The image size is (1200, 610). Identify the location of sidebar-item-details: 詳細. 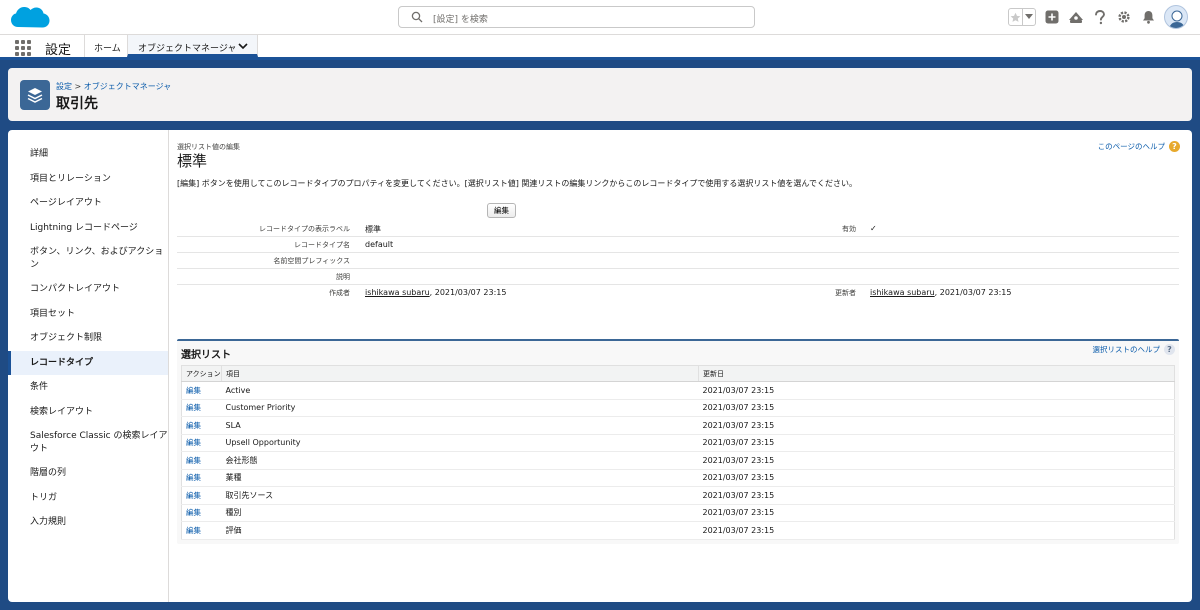
(88, 154).